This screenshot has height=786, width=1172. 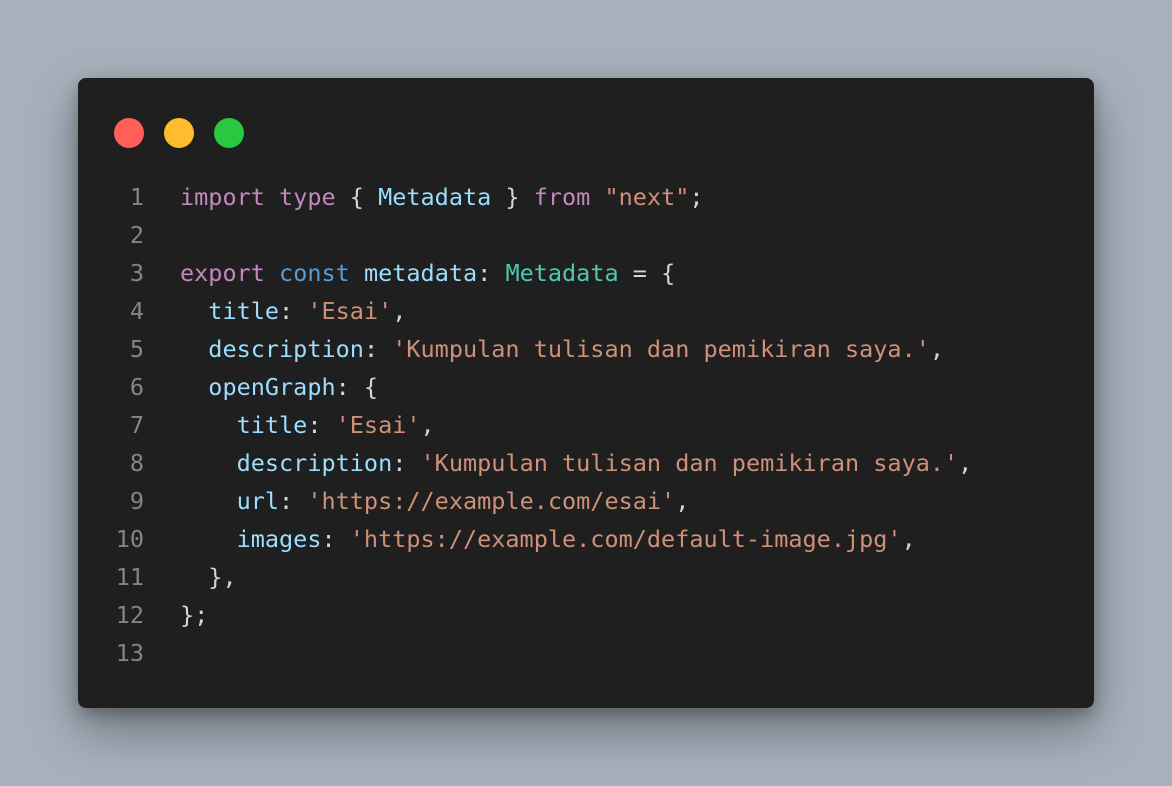 What do you see at coordinates (229, 133) in the screenshot?
I see `maximize-dot-icon` at bounding box center [229, 133].